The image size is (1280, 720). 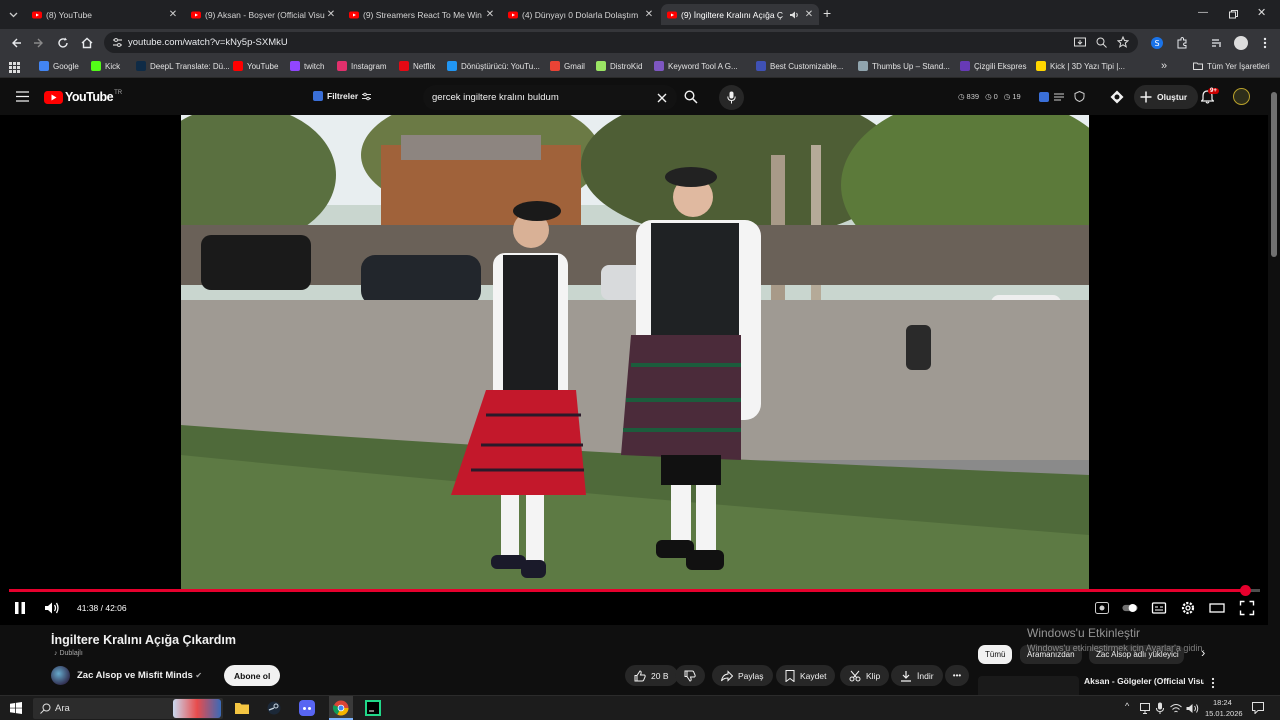 What do you see at coordinates (1176, 708) in the screenshot?
I see `wifi-icon` at bounding box center [1176, 708].